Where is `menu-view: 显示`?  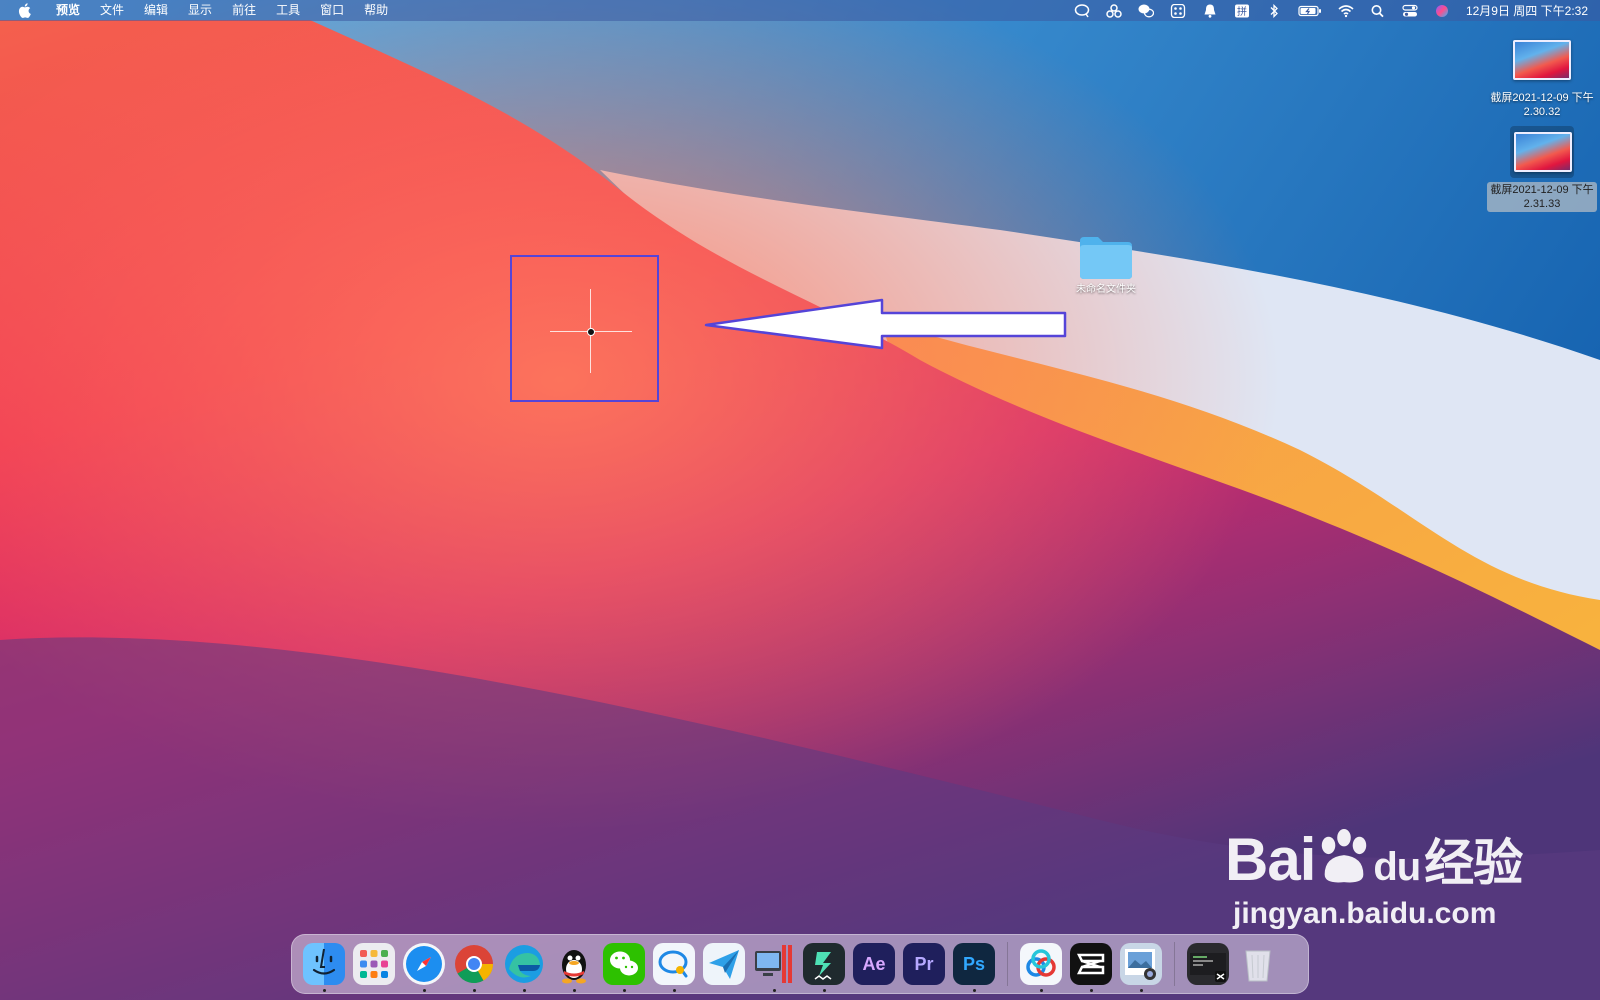 menu-view: 显示 is located at coordinates (200, 10).